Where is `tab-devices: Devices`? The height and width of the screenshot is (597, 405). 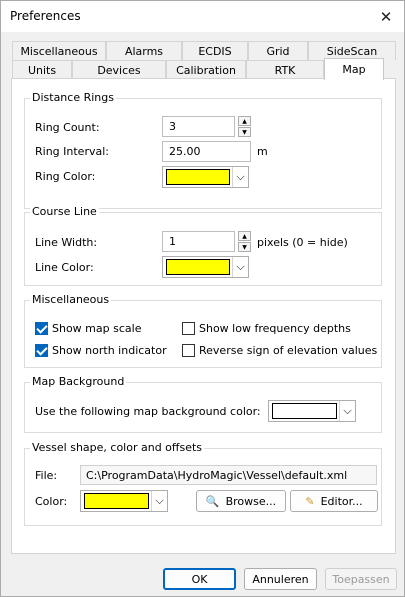 tab-devices: Devices is located at coordinates (119, 69).